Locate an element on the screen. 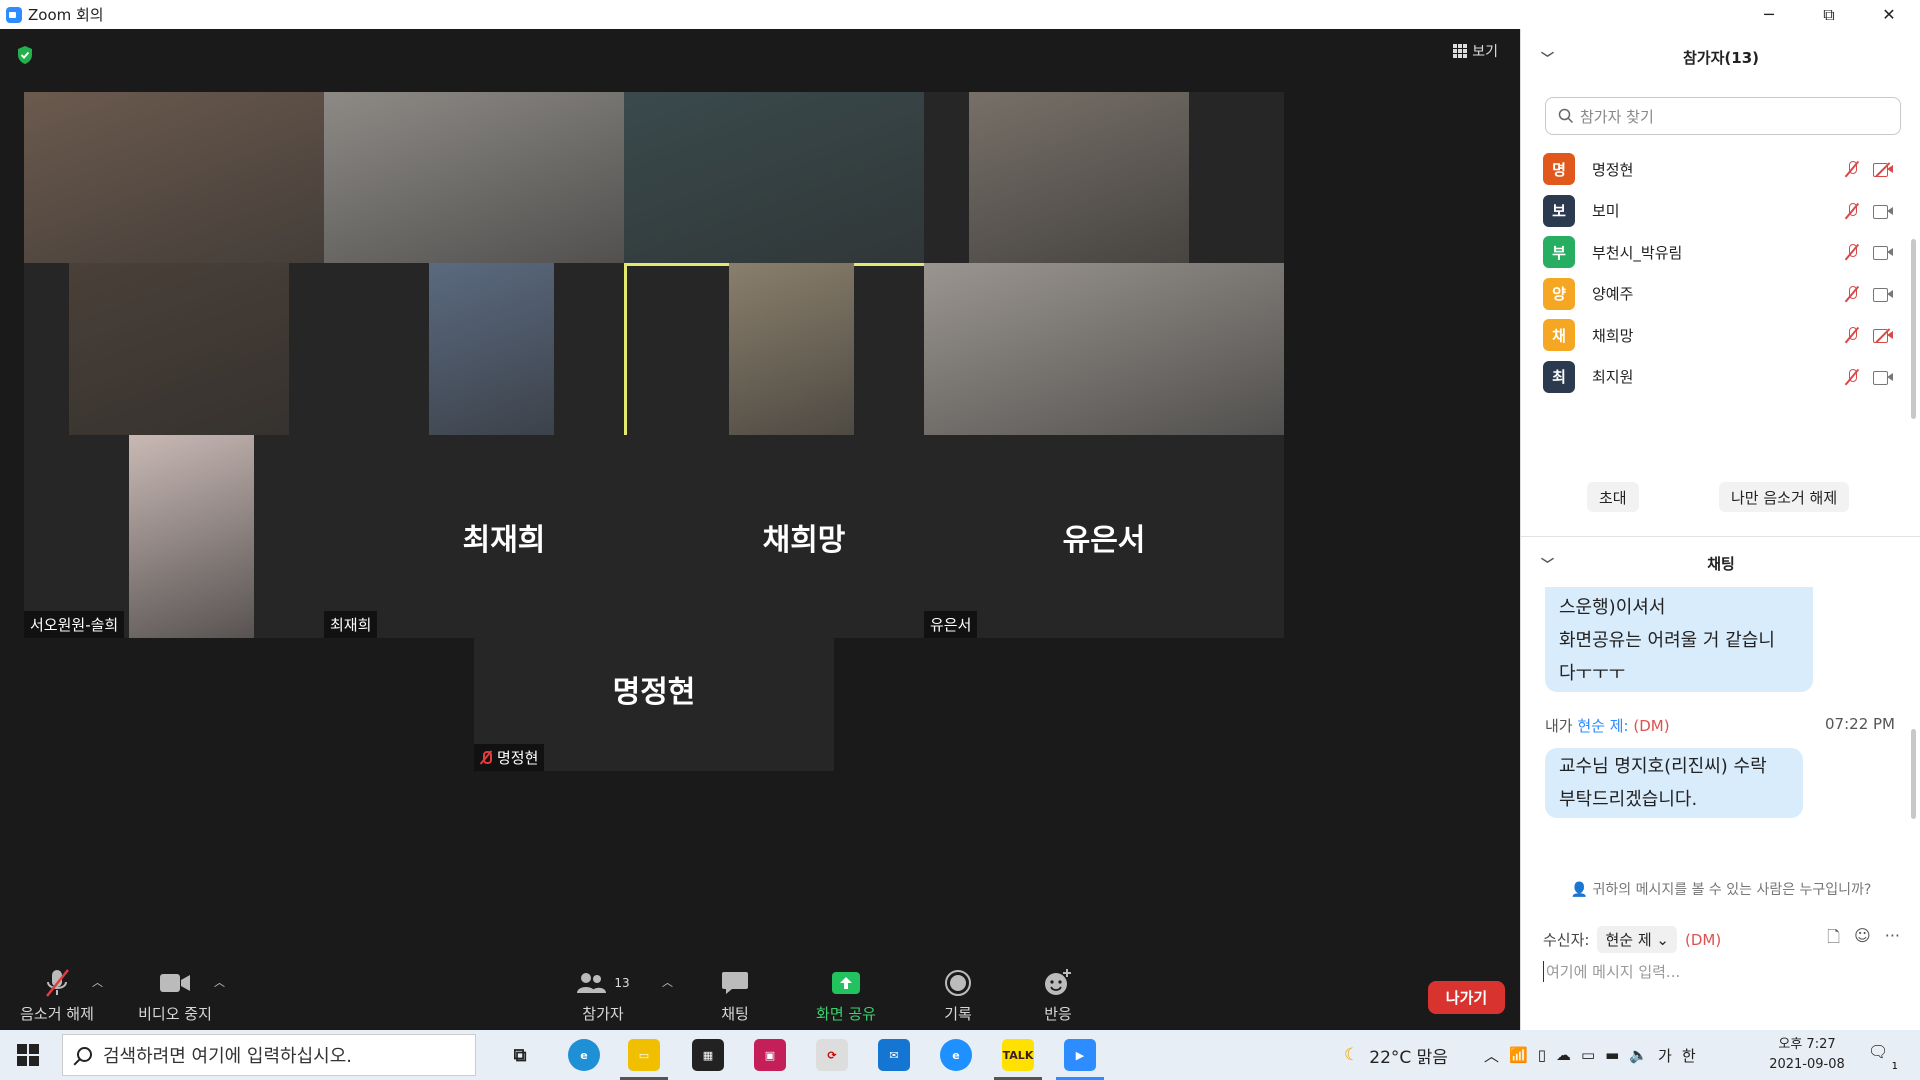 The image size is (1920, 1080). weather-text: 22°C 맑음 is located at coordinates (1408, 1057).